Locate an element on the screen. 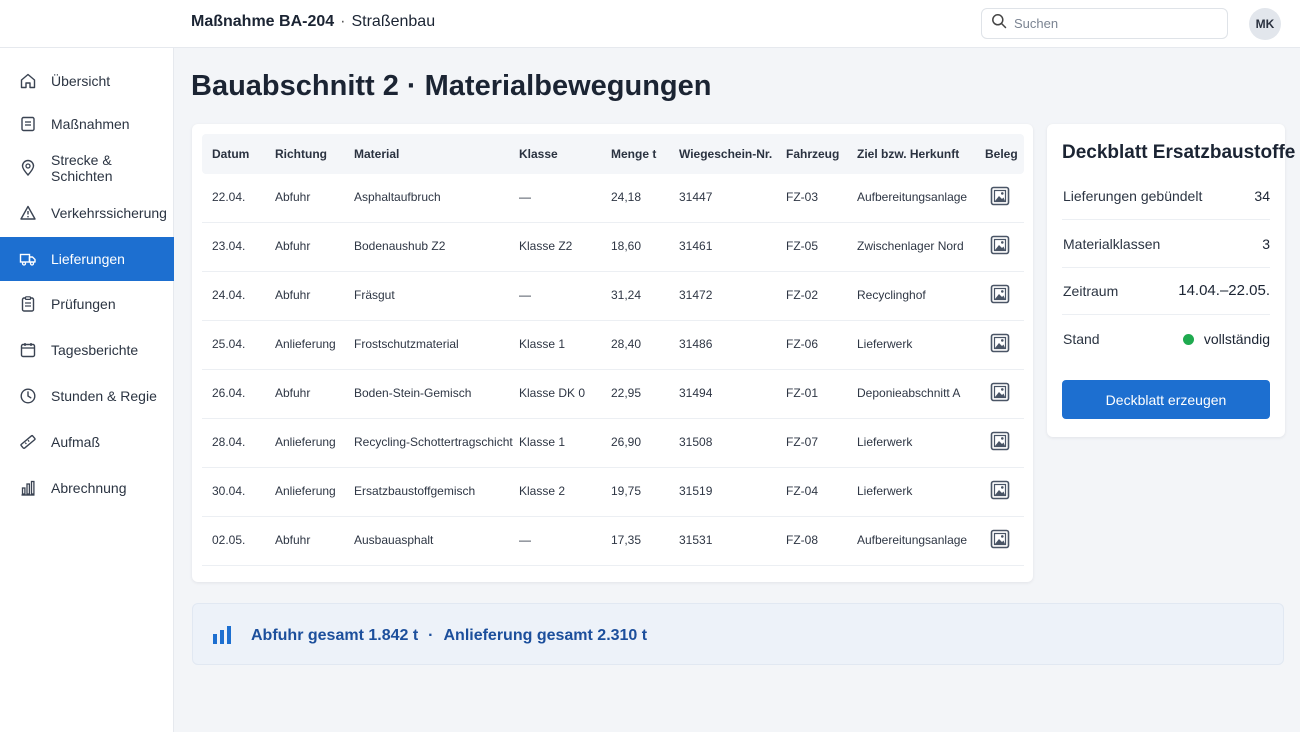  summary-row-materialklassen: Materialklassen 3 is located at coordinates (1166, 244).